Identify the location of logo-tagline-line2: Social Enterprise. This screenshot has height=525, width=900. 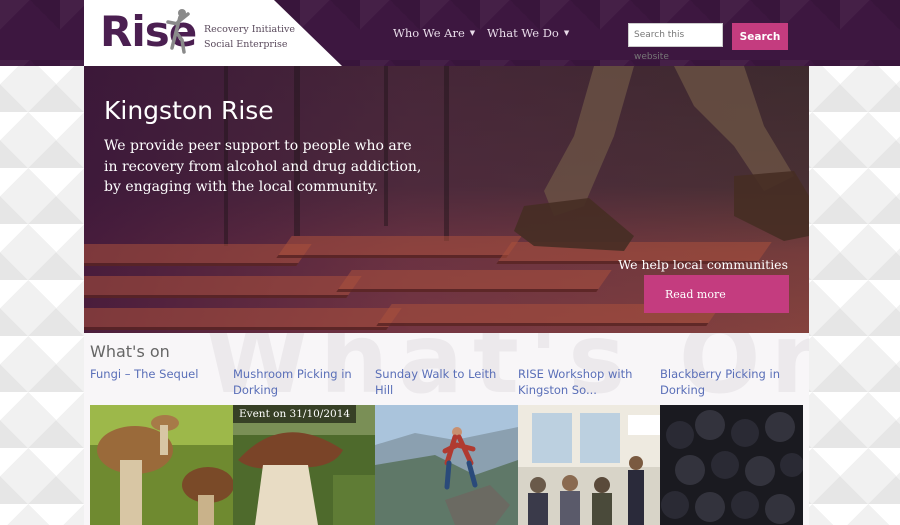
(246, 44).